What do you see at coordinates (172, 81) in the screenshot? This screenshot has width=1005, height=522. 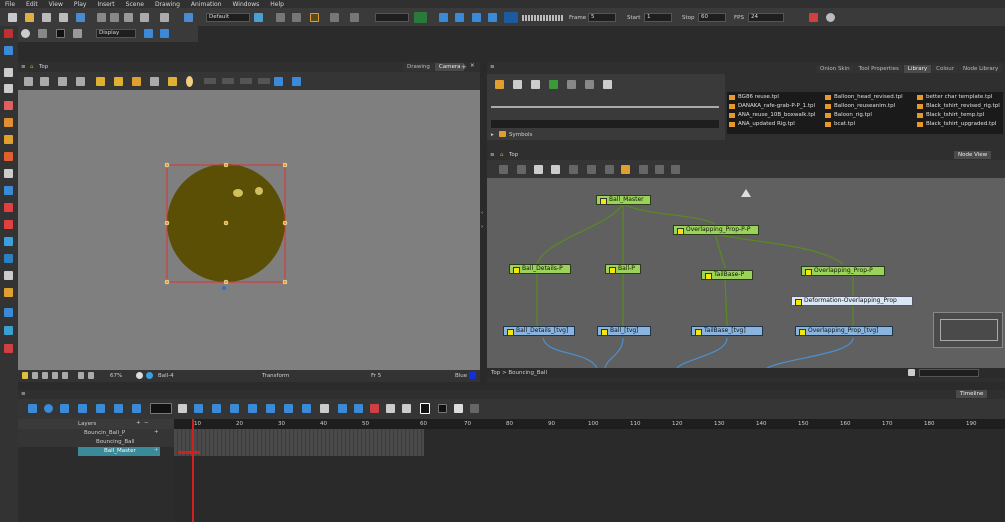 I see `bone-icon` at bounding box center [172, 81].